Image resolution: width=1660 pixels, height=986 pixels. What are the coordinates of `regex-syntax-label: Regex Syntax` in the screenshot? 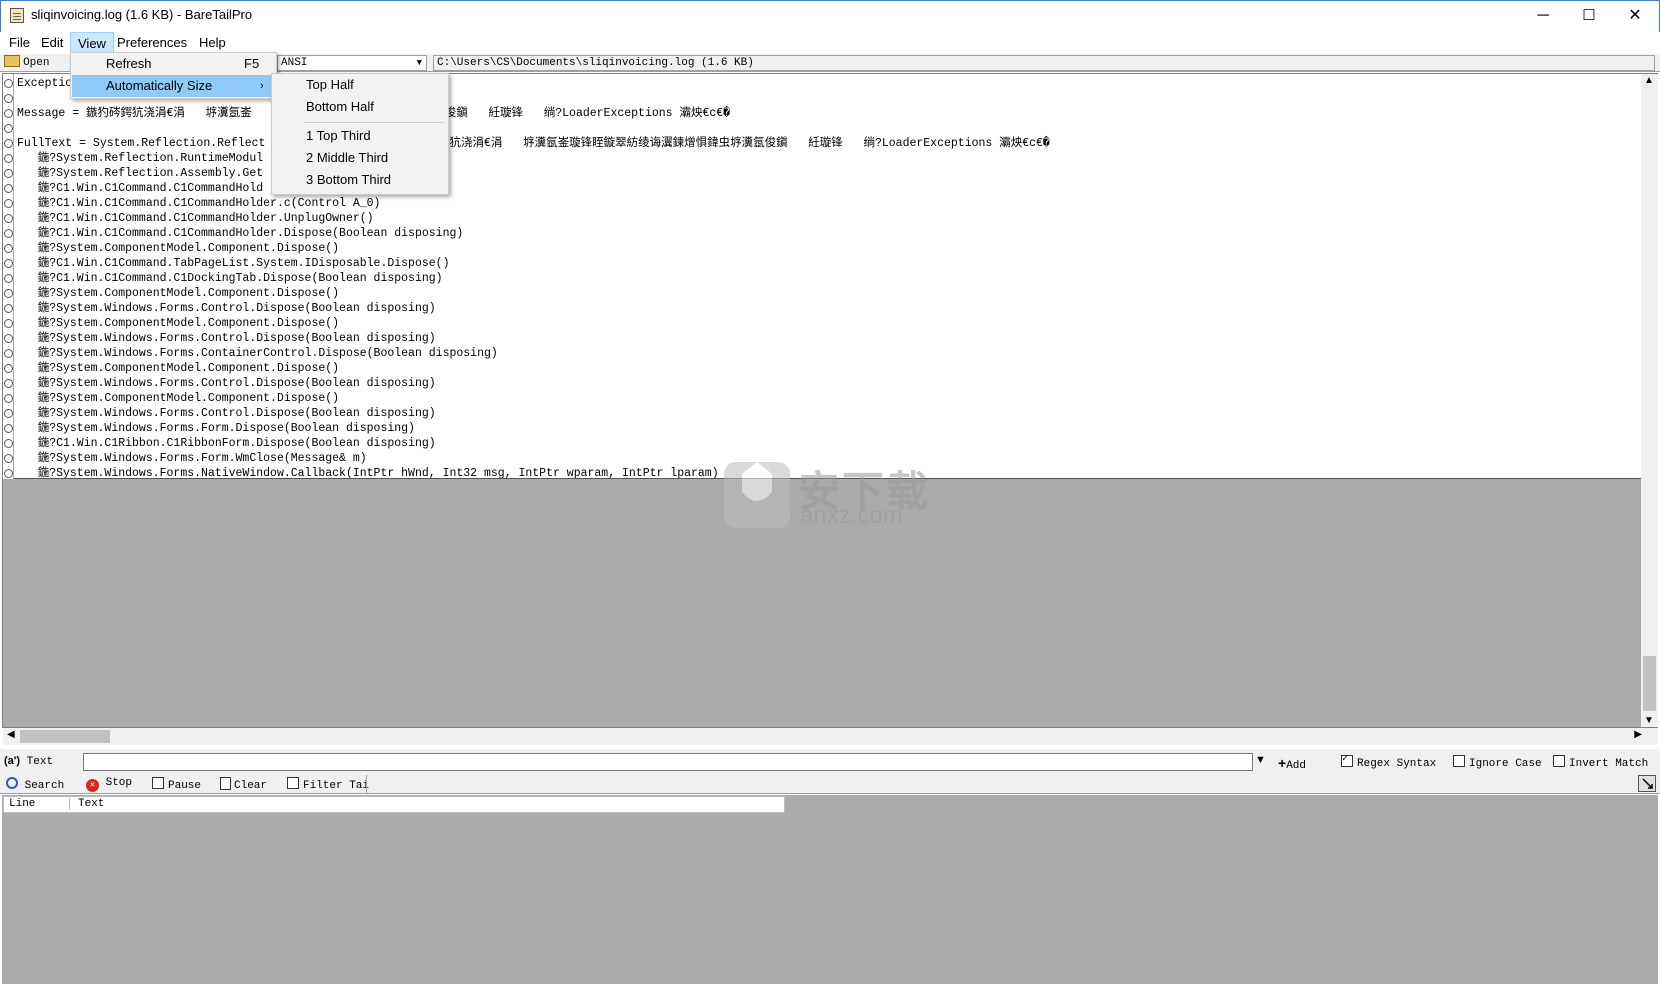 It's located at (1397, 764).